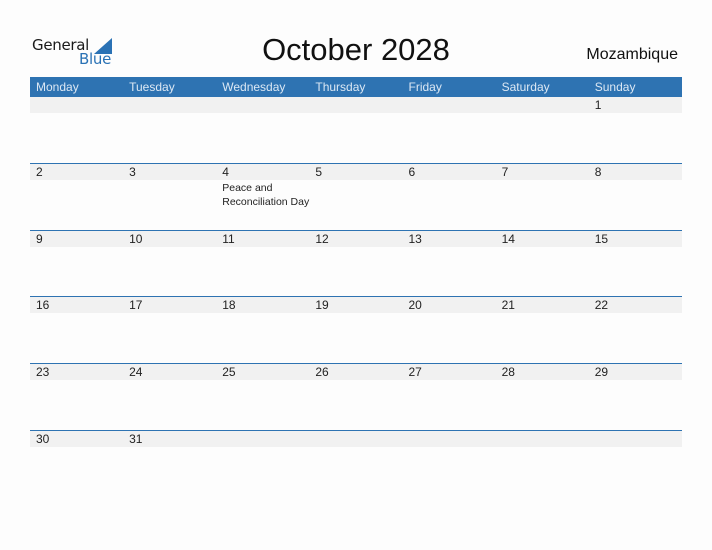  I want to click on day-number: 20, so click(415, 305).